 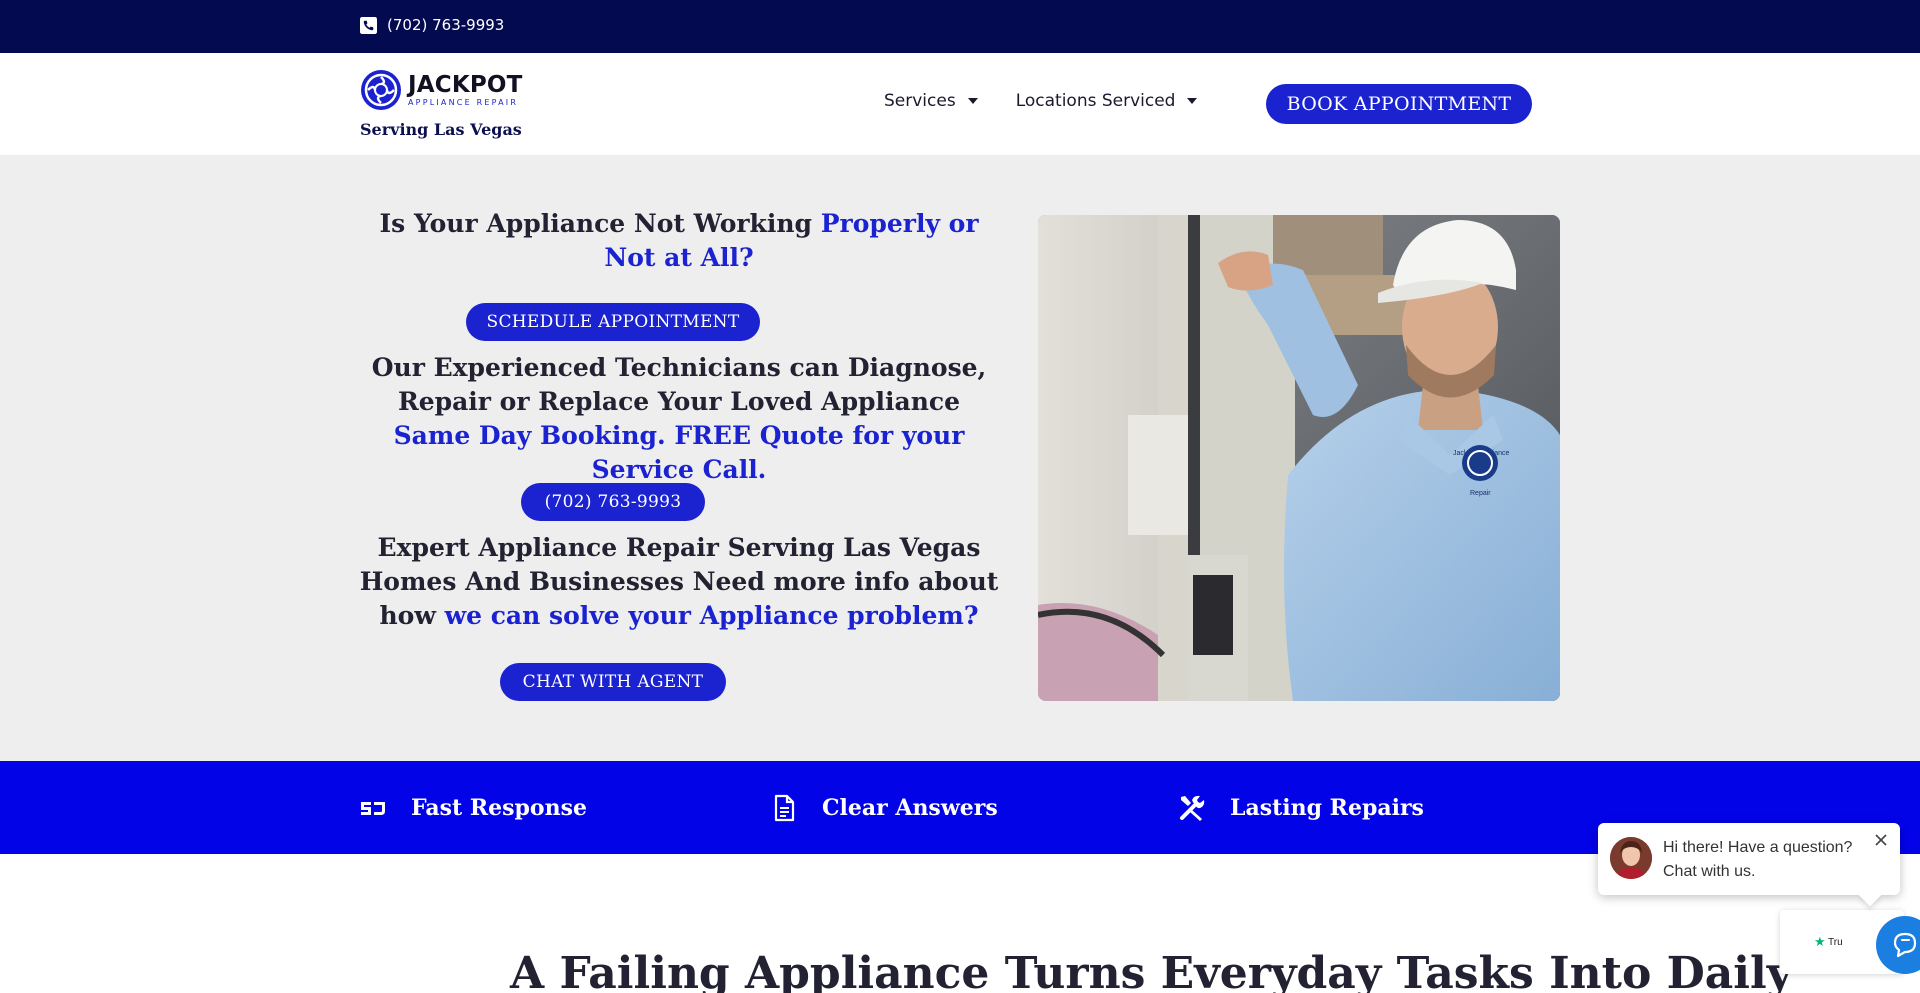 I want to click on nav-locations-serviced: Locations Serviced, so click(x=1107, y=101).